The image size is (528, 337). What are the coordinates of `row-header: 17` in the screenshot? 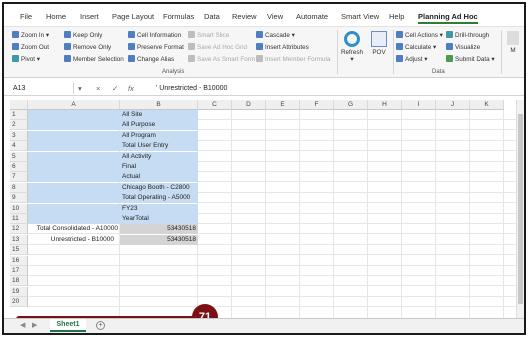 It's located at (19, 271).